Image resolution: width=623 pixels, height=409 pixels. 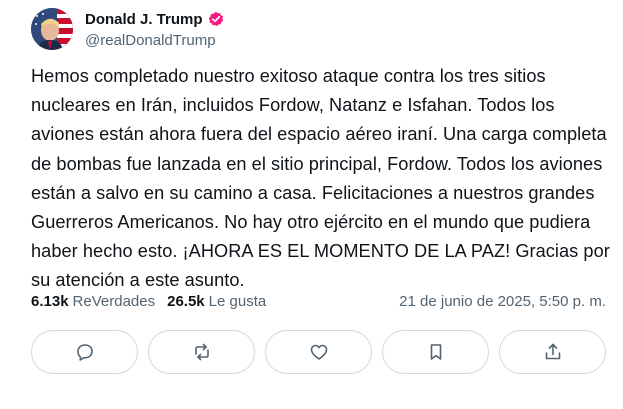 What do you see at coordinates (237, 301) in the screenshot?
I see `likes-label: Le gusta` at bounding box center [237, 301].